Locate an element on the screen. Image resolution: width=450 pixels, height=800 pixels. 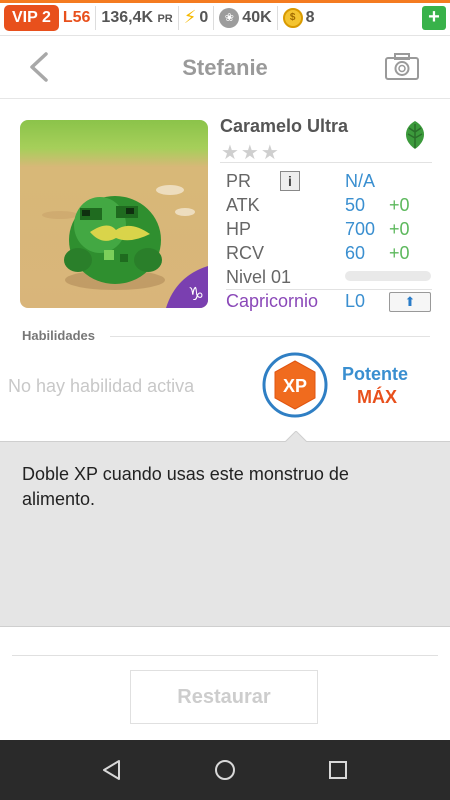
paw-icon: ❀ is located at coordinates (229, 17).